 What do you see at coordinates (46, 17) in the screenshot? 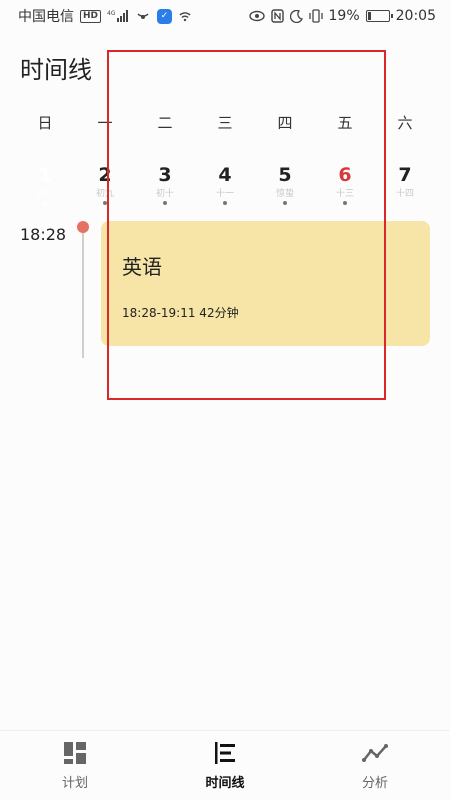
I see `carrier-label: 中国电信` at bounding box center [46, 17].